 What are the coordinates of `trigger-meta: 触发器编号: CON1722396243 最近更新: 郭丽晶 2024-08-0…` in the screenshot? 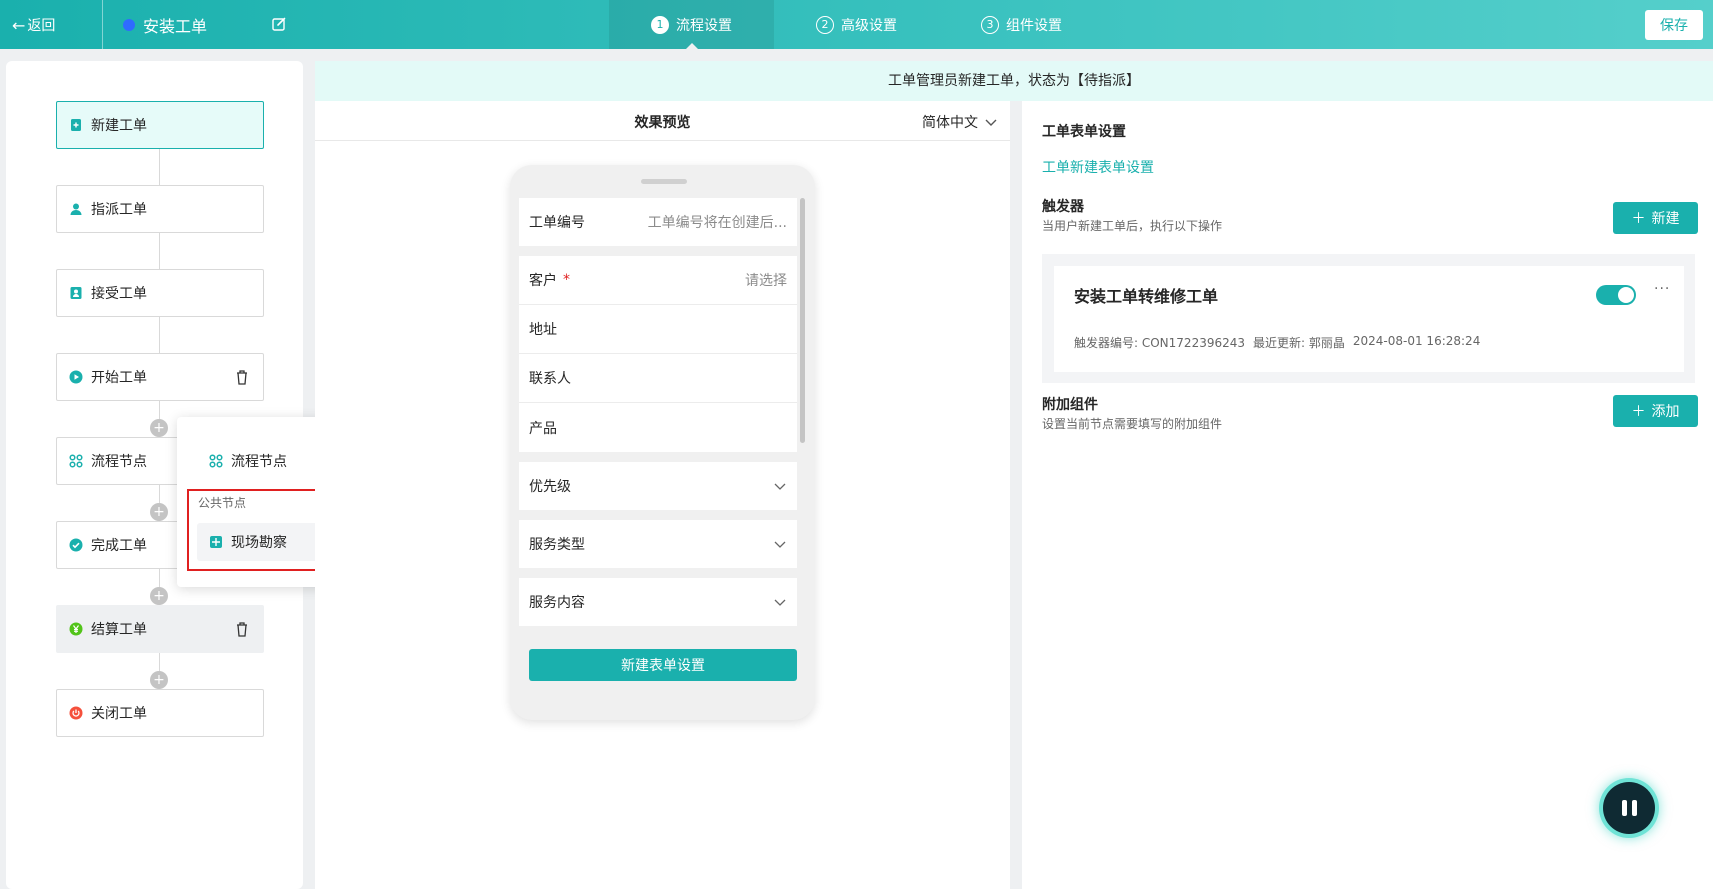 It's located at (1277, 342).